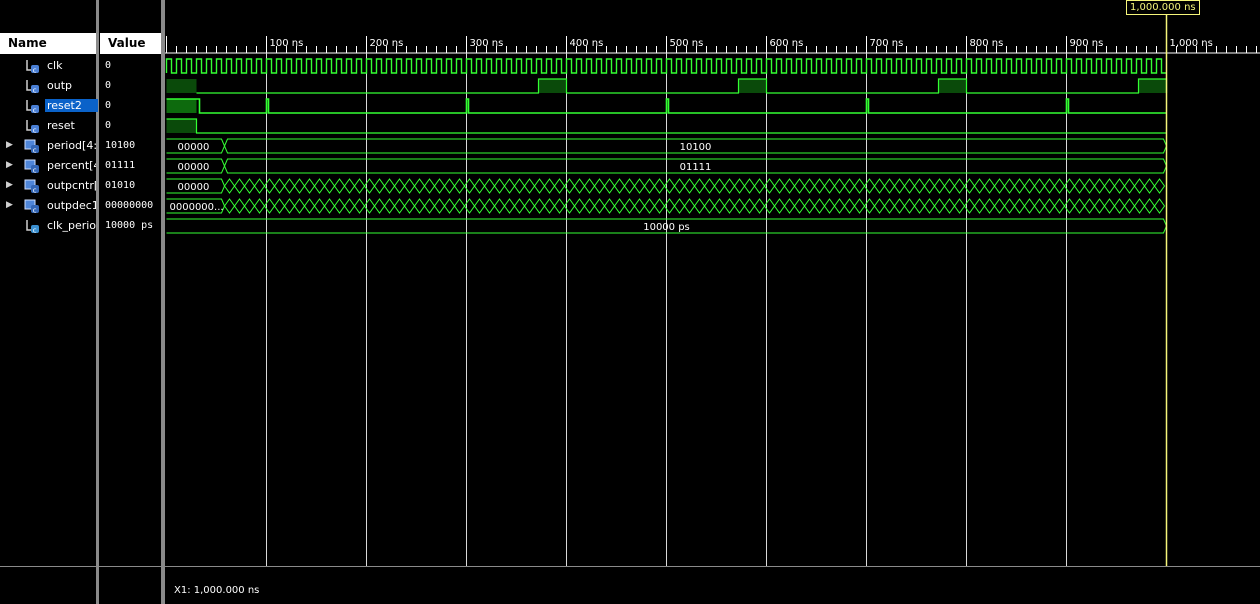 The height and width of the screenshot is (604, 1260). Describe the element at coordinates (387, 43) in the screenshot. I see `ruler-tick-label: 200 ns` at that location.